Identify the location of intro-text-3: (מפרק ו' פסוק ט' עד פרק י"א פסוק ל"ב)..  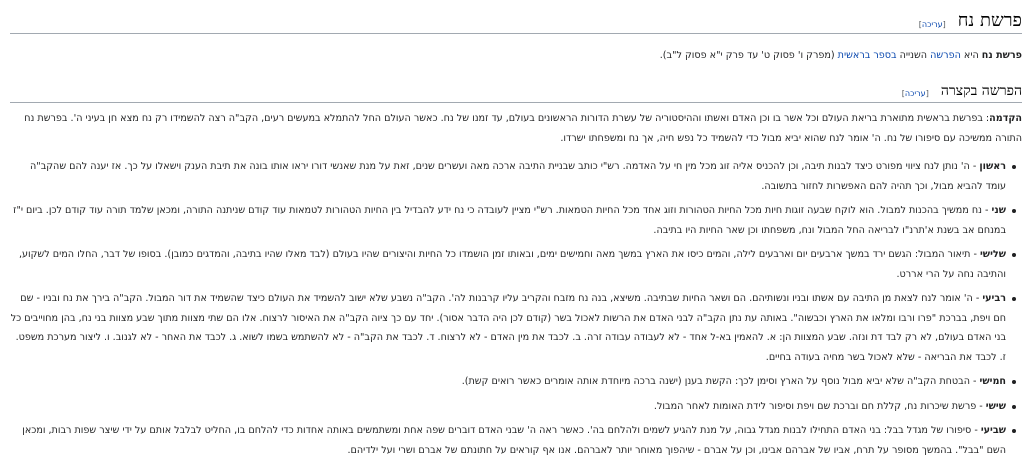
(748, 55).